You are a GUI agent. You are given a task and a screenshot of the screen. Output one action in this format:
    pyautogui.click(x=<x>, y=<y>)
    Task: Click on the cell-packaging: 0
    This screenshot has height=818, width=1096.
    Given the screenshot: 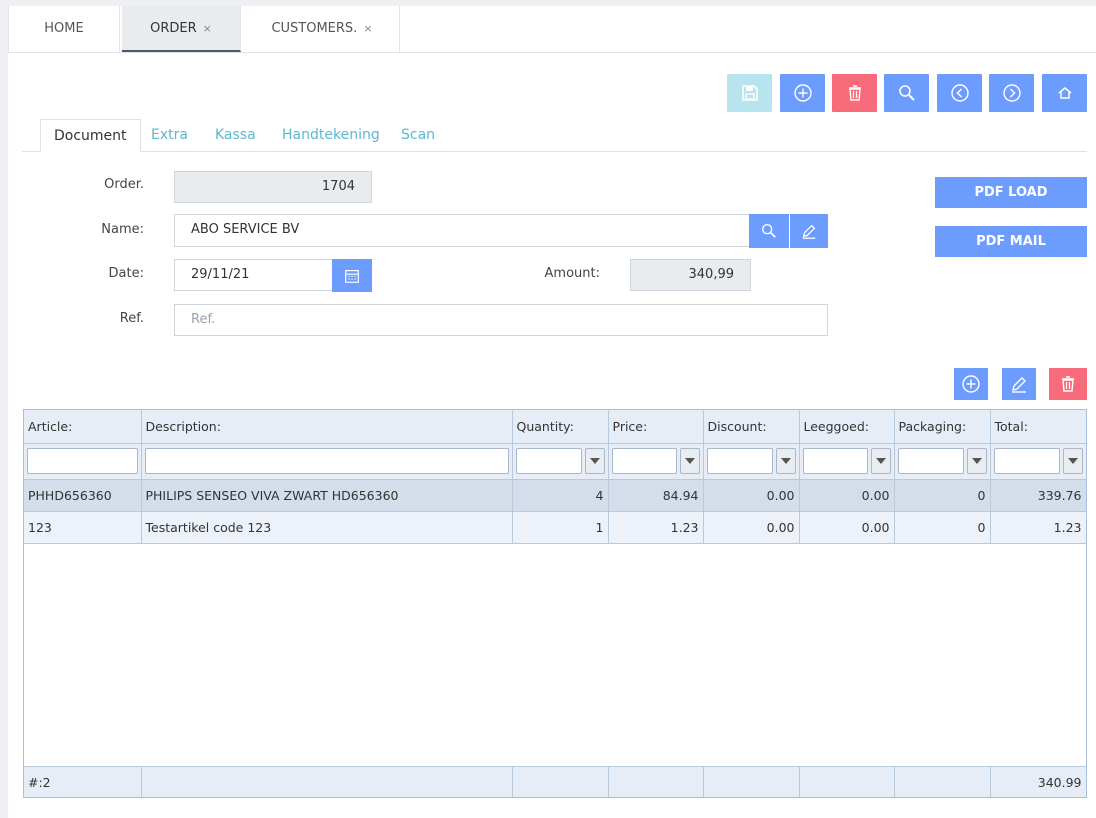 What is the action you would take?
    pyautogui.click(x=942, y=527)
    